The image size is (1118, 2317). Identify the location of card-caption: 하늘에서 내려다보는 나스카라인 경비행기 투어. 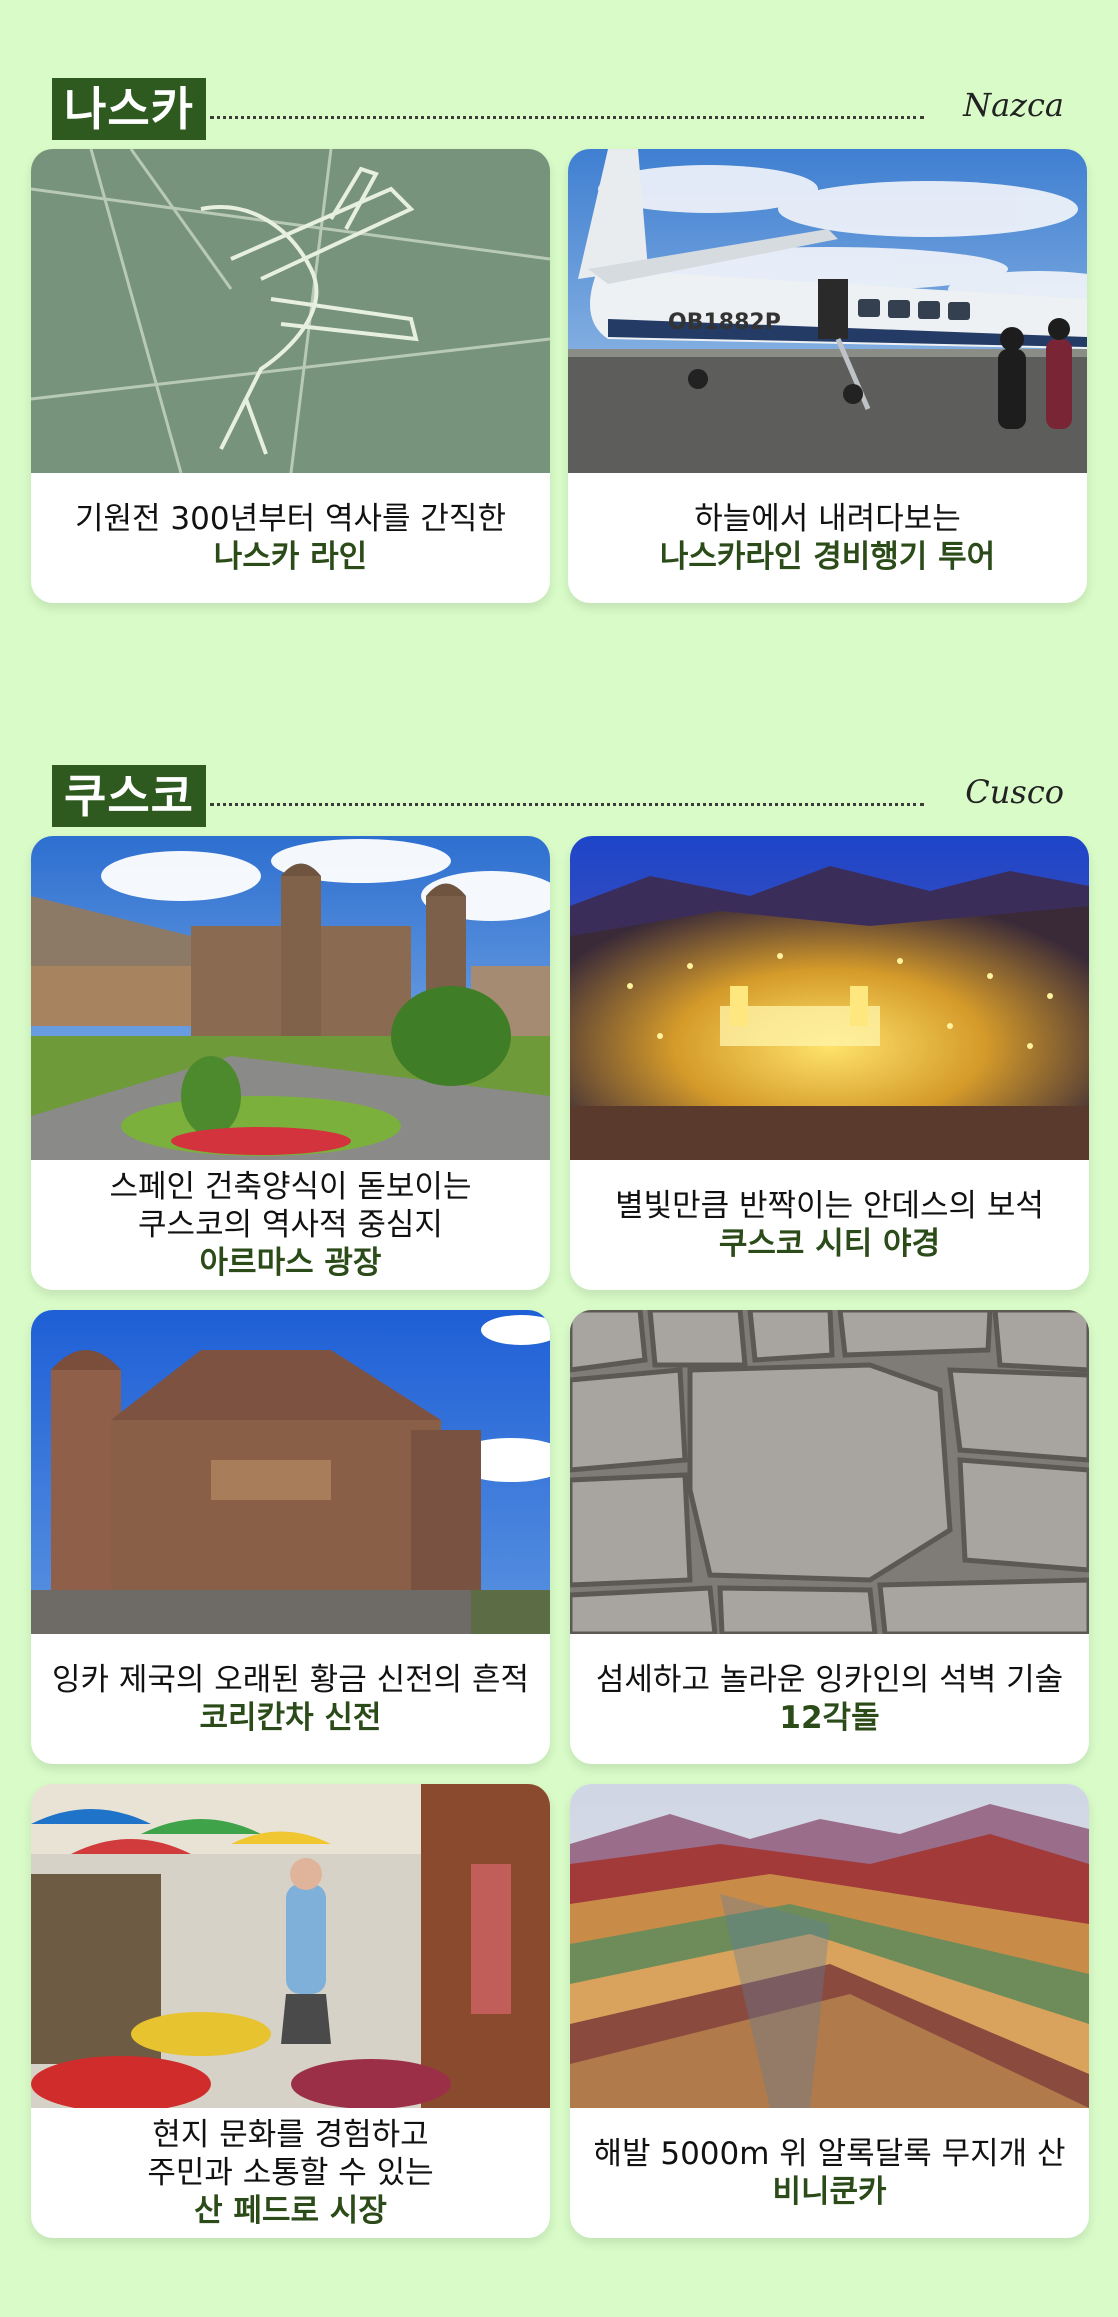
(827, 538).